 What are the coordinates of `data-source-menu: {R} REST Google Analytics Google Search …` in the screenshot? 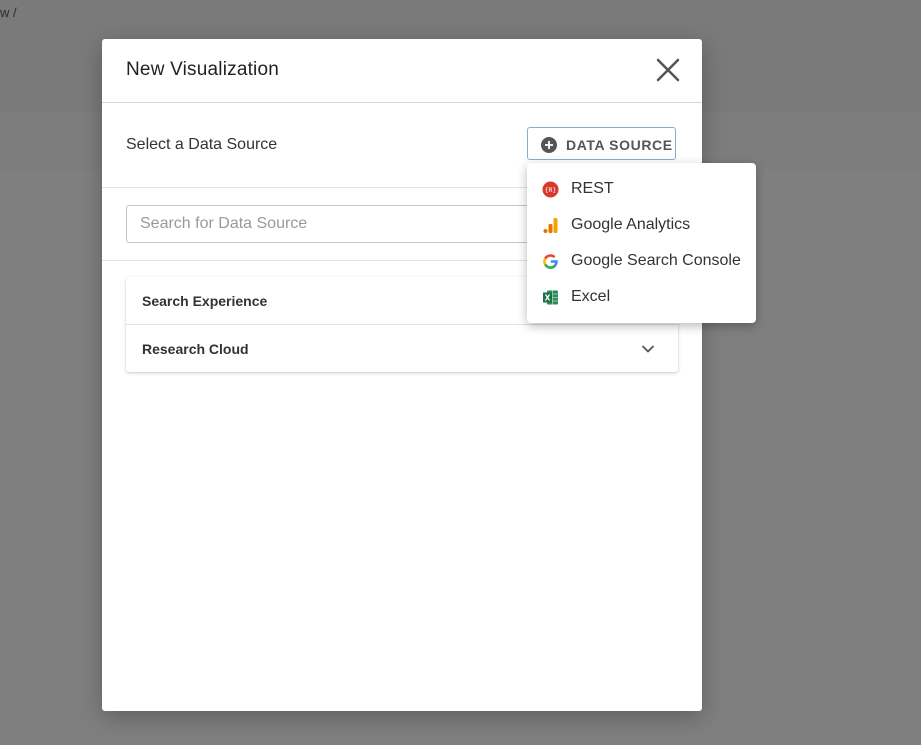 It's located at (641, 243).